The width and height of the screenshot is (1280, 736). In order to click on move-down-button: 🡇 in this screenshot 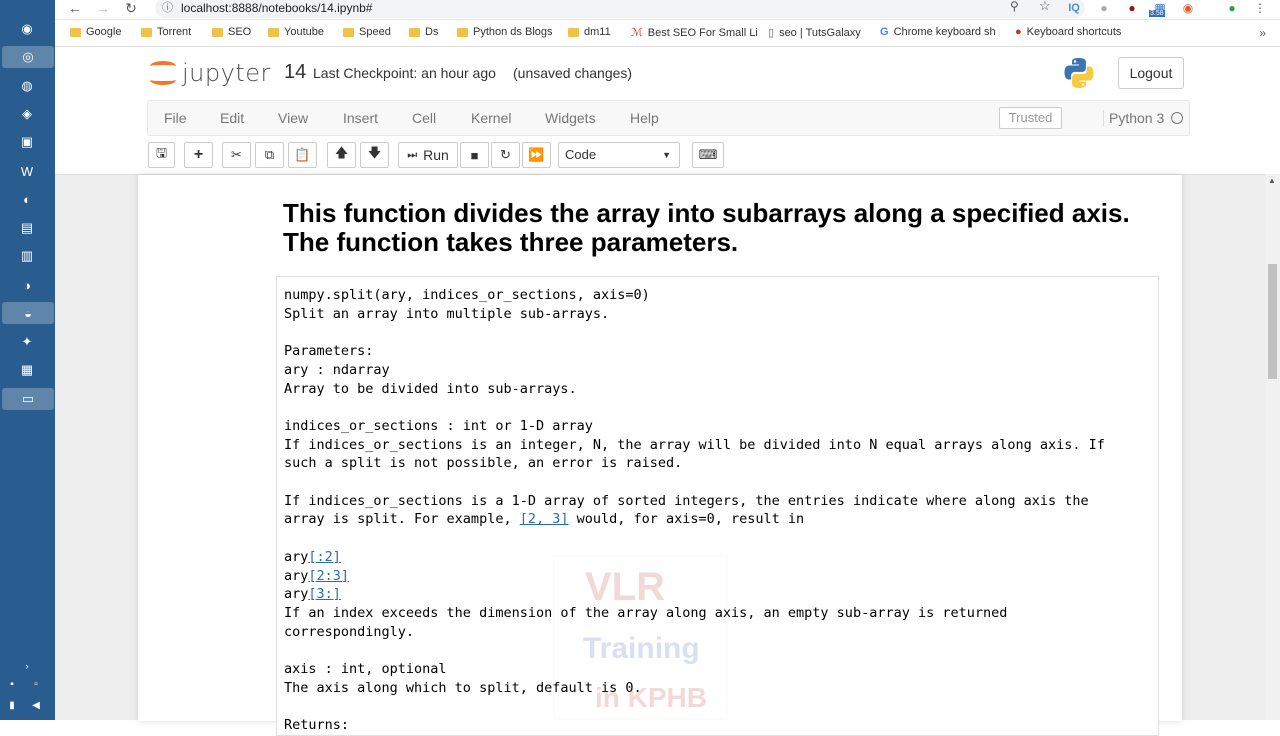, I will do `click(374, 155)`.